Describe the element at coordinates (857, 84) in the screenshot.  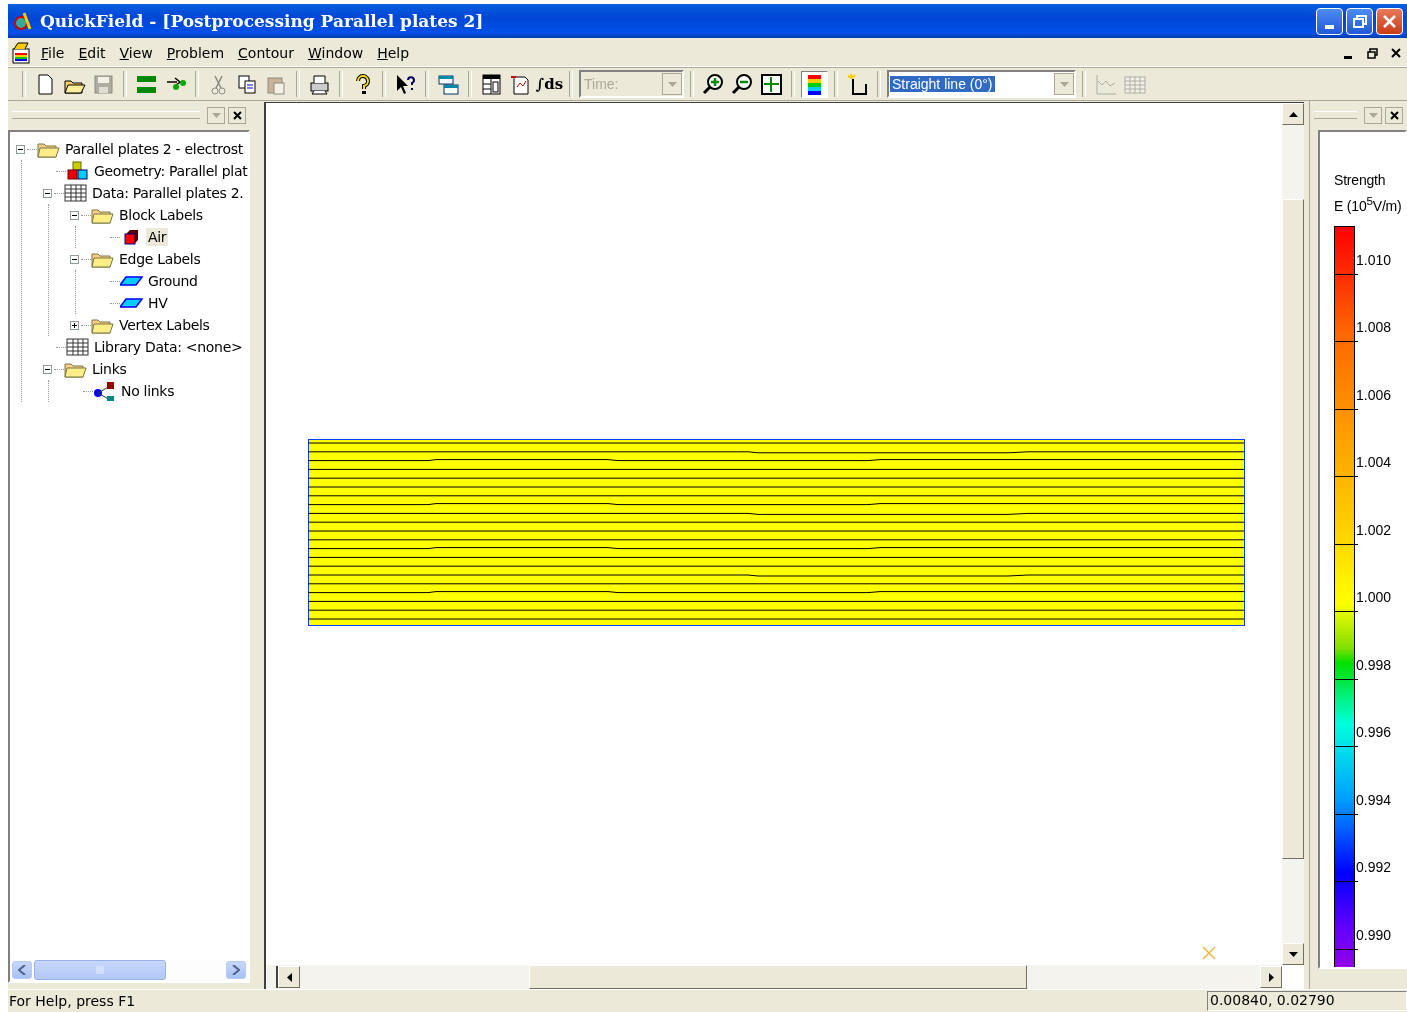
I see `new-contour-icon` at that location.